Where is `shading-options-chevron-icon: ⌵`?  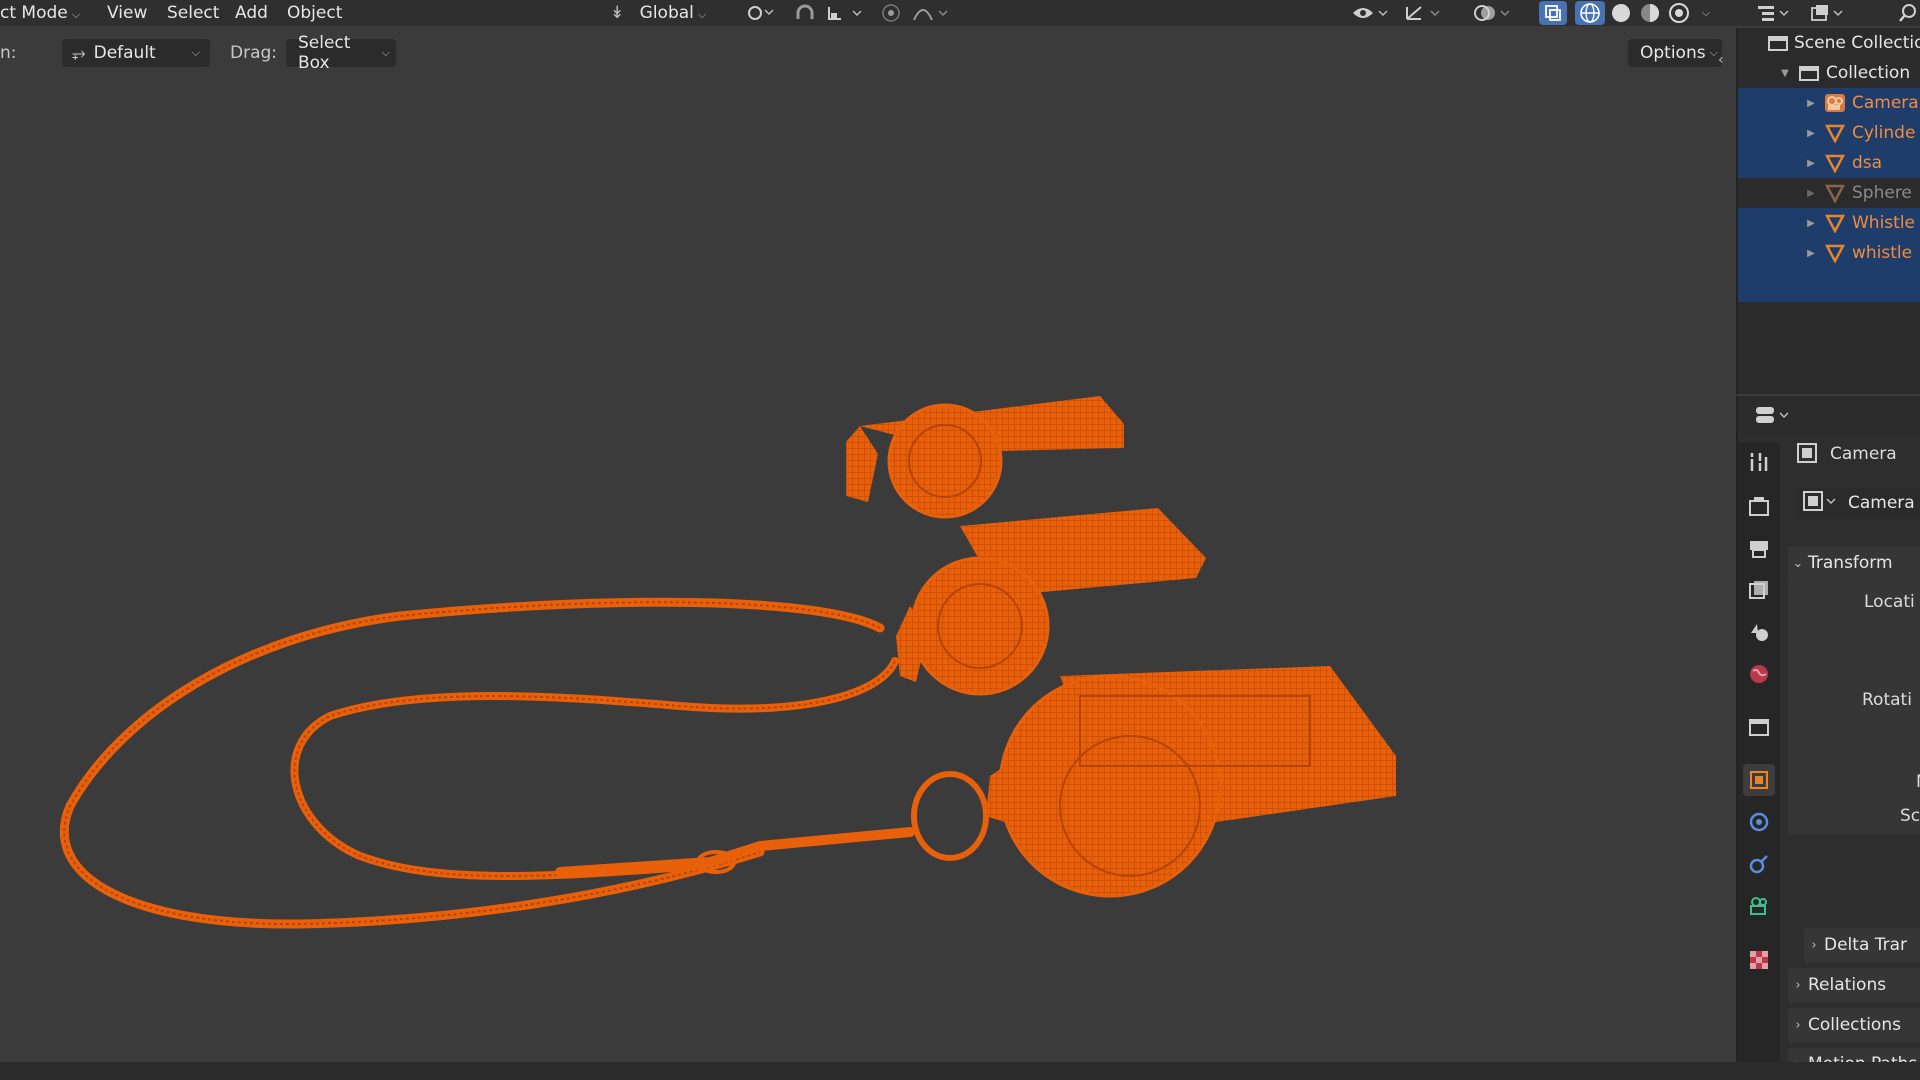
shading-options-chevron-icon: ⌵ is located at coordinates (1706, 13).